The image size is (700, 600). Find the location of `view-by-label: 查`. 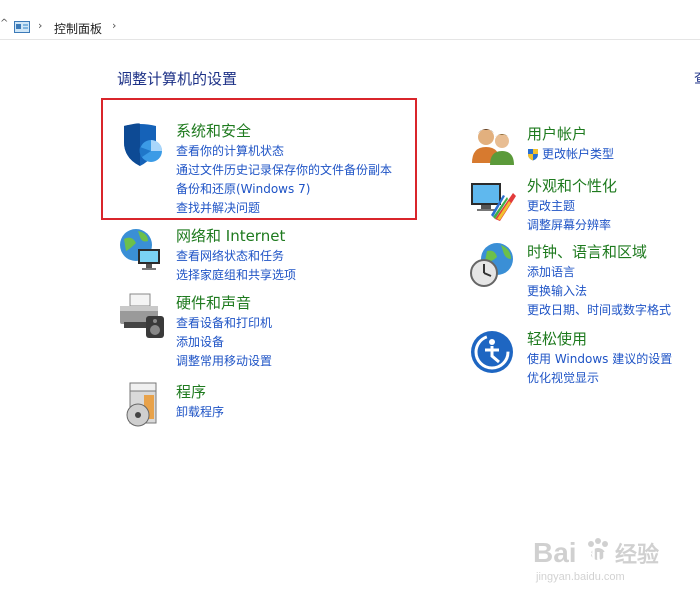

view-by-label: 查 is located at coordinates (697, 78).